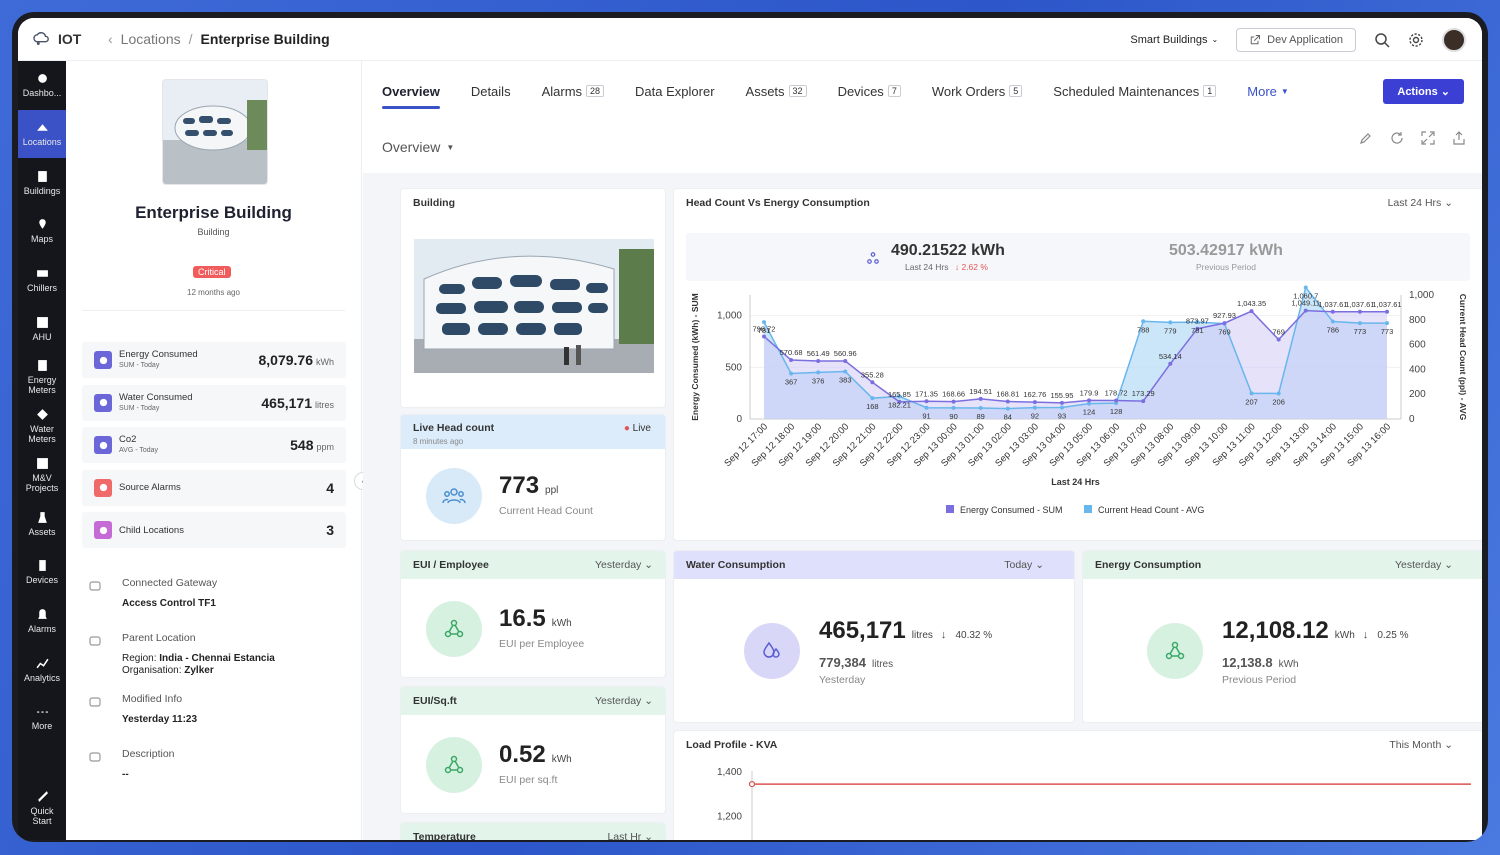 The width and height of the screenshot is (1500, 855). What do you see at coordinates (42, 280) in the screenshot?
I see `nav-item-chillers: Chillers` at bounding box center [42, 280].